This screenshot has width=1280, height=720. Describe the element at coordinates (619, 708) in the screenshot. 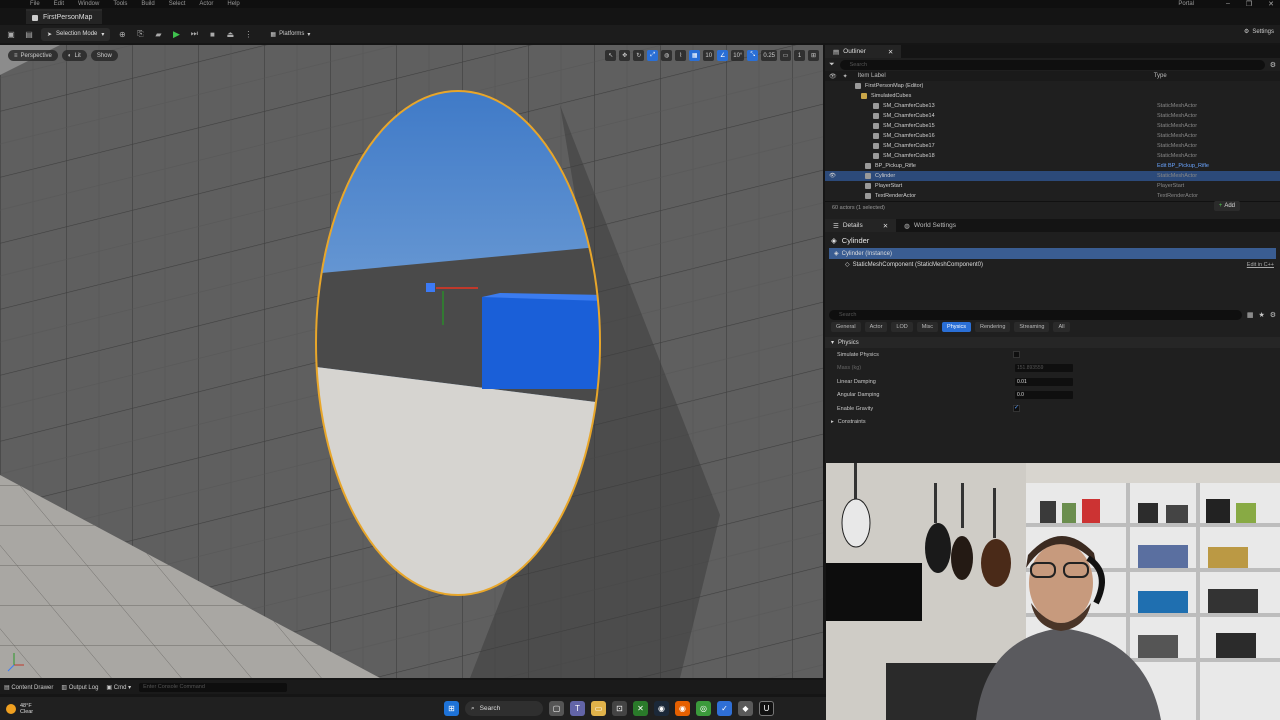

I see `store-icon: ⊡` at that location.